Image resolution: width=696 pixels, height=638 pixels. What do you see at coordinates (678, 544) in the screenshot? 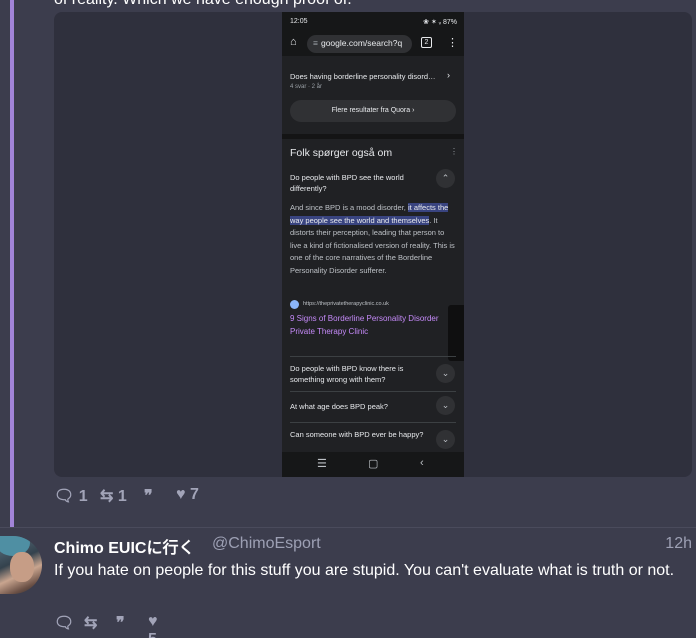
I see `post-time: 12h` at bounding box center [678, 544].